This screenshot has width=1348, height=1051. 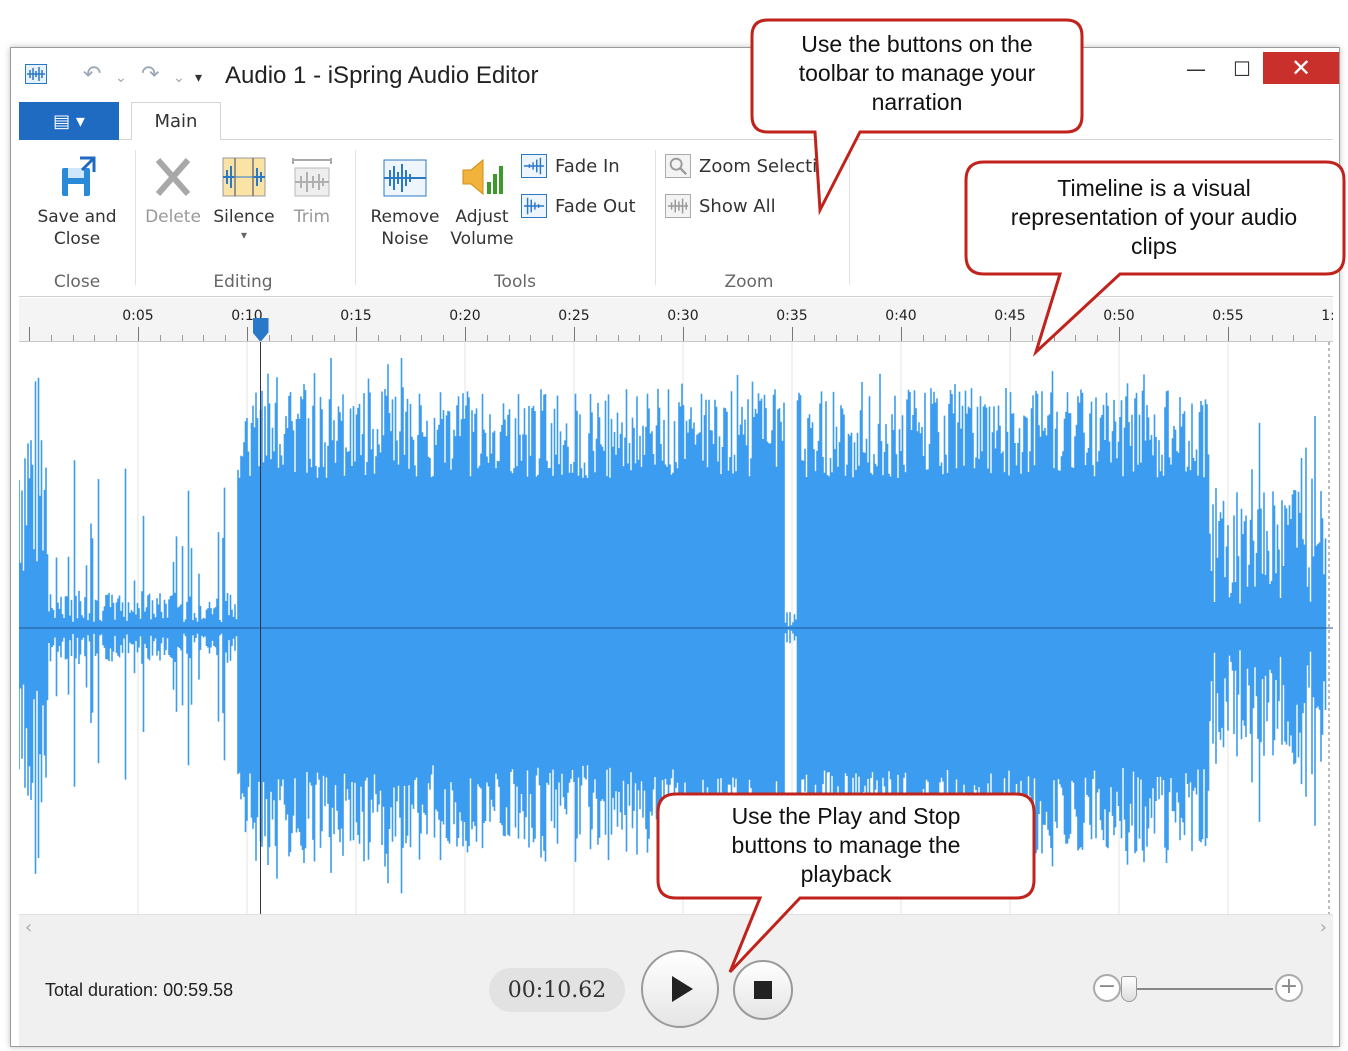 I want to click on play-icon, so click(x=682, y=989).